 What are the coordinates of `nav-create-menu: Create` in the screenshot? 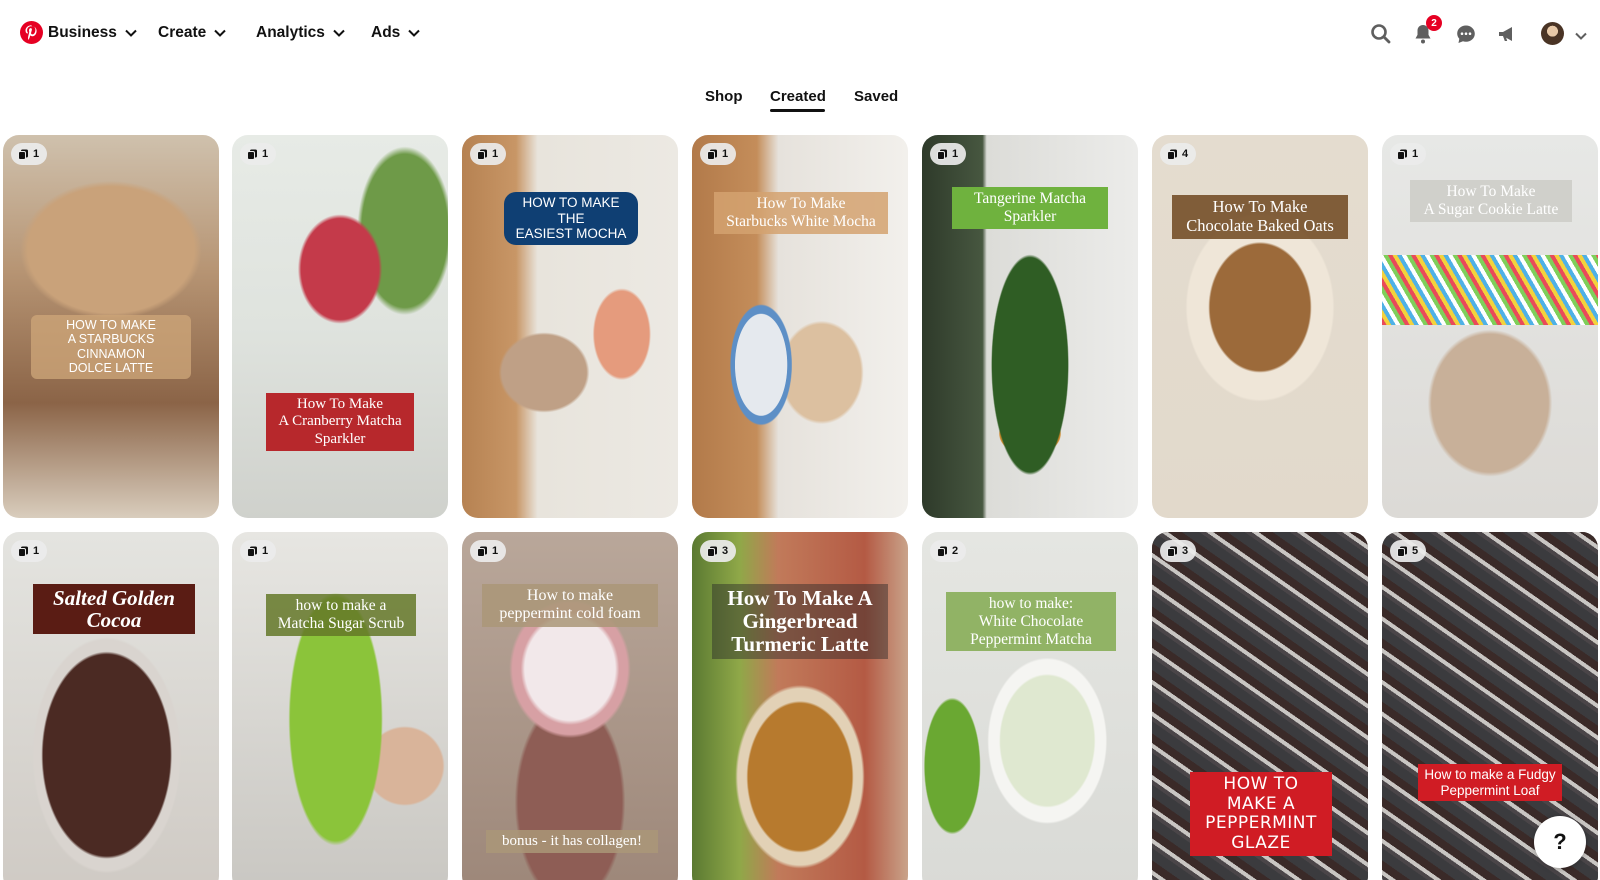 It's located at (192, 33).